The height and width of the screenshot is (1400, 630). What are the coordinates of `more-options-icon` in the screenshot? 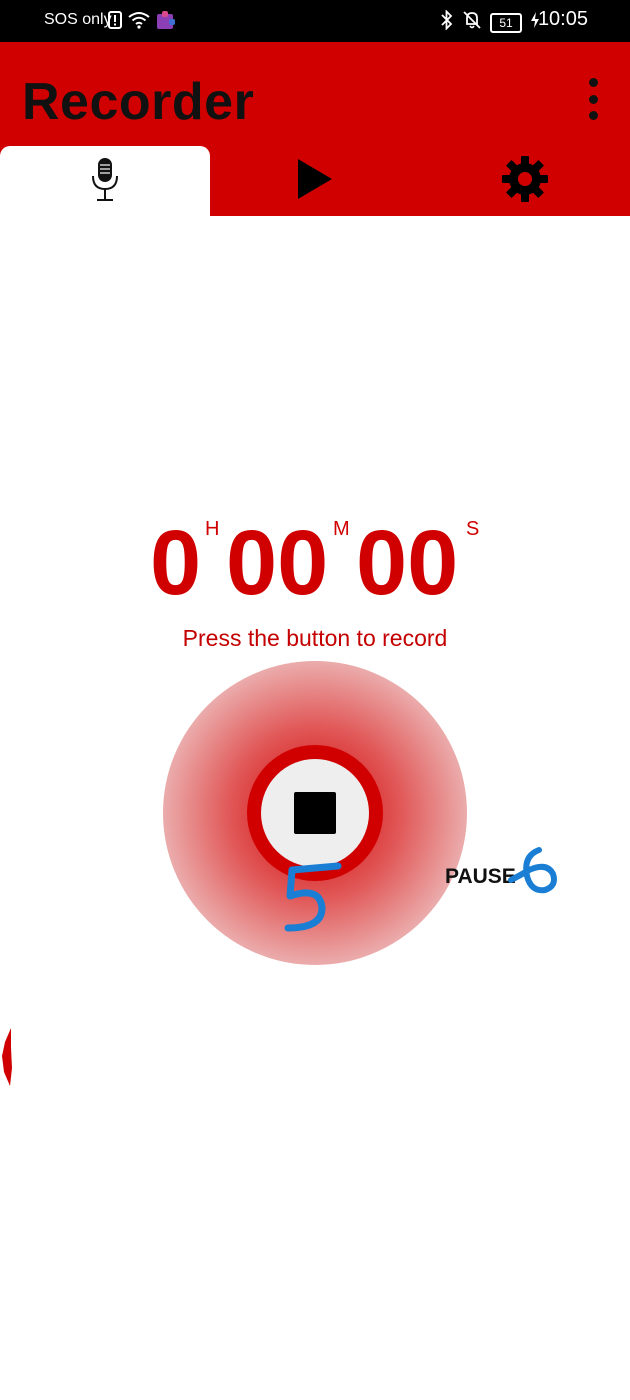 It's located at (593, 99).